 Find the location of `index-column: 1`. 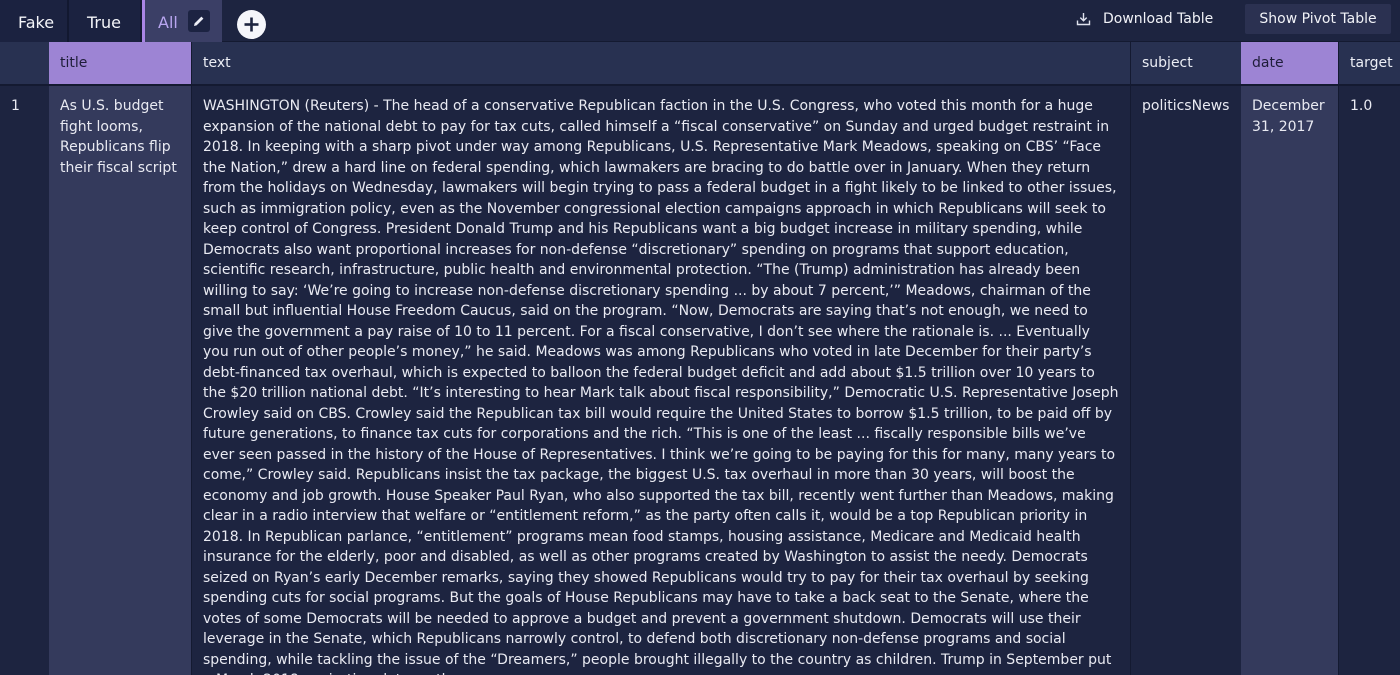

index-column: 1 is located at coordinates (24, 358).